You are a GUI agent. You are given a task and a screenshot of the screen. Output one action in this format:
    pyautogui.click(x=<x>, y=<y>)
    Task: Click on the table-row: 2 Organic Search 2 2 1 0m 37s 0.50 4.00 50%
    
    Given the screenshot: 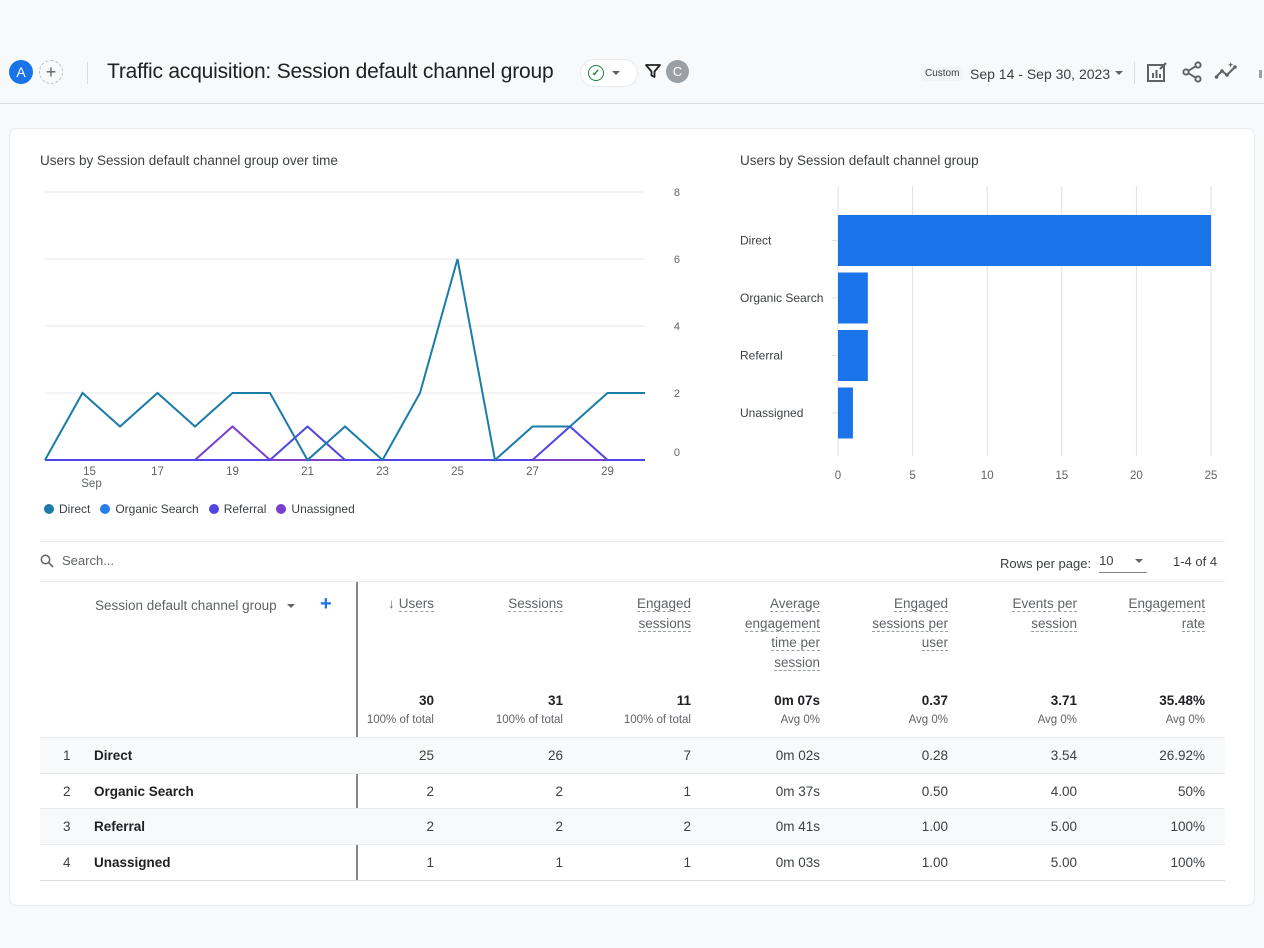 What is the action you would take?
    pyautogui.click(x=632, y=790)
    